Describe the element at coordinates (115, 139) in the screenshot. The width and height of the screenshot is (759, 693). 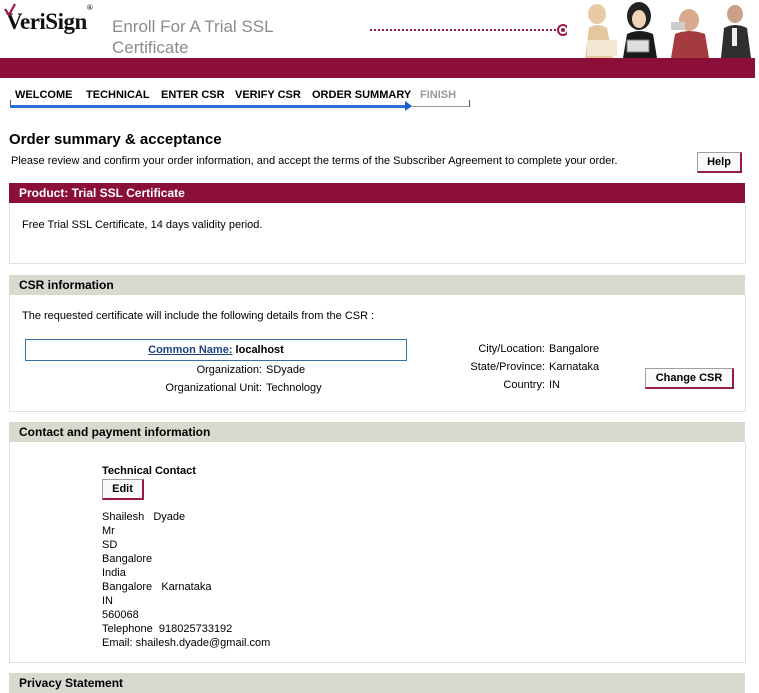
I see `page-title: Order summary & acceptance` at that location.